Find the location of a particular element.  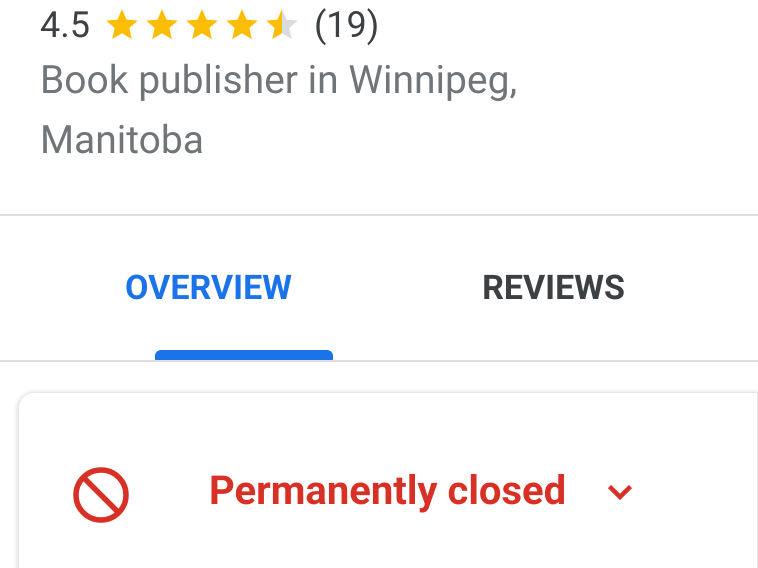

review-count: (19) is located at coordinates (347, 25).